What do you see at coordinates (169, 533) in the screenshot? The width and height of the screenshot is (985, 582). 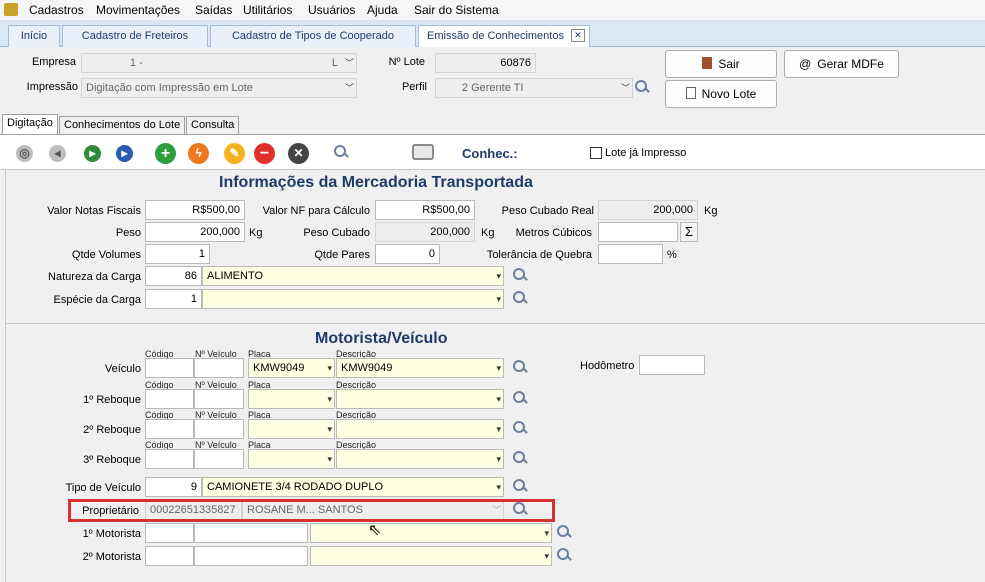 I see `motorista1-code` at bounding box center [169, 533].